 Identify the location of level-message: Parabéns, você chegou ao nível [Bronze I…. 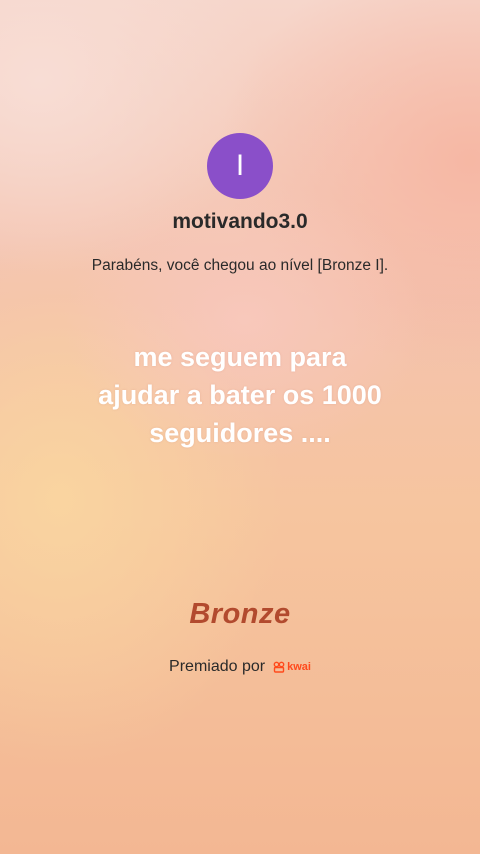
(240, 265).